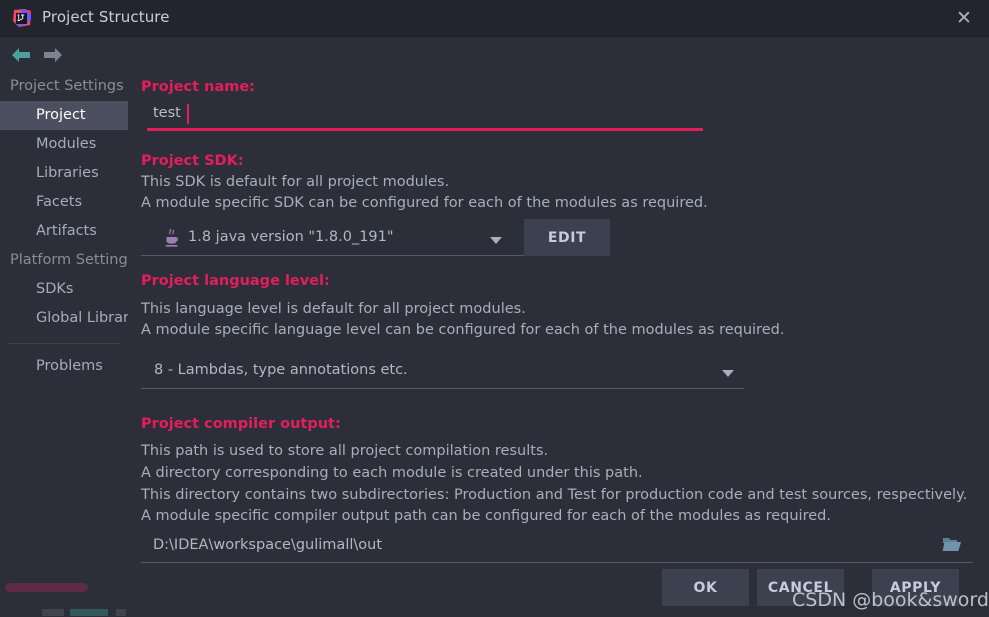 This screenshot has height=617, width=989. Describe the element at coordinates (442, 388) in the screenshot. I see `language-level-underline` at that location.